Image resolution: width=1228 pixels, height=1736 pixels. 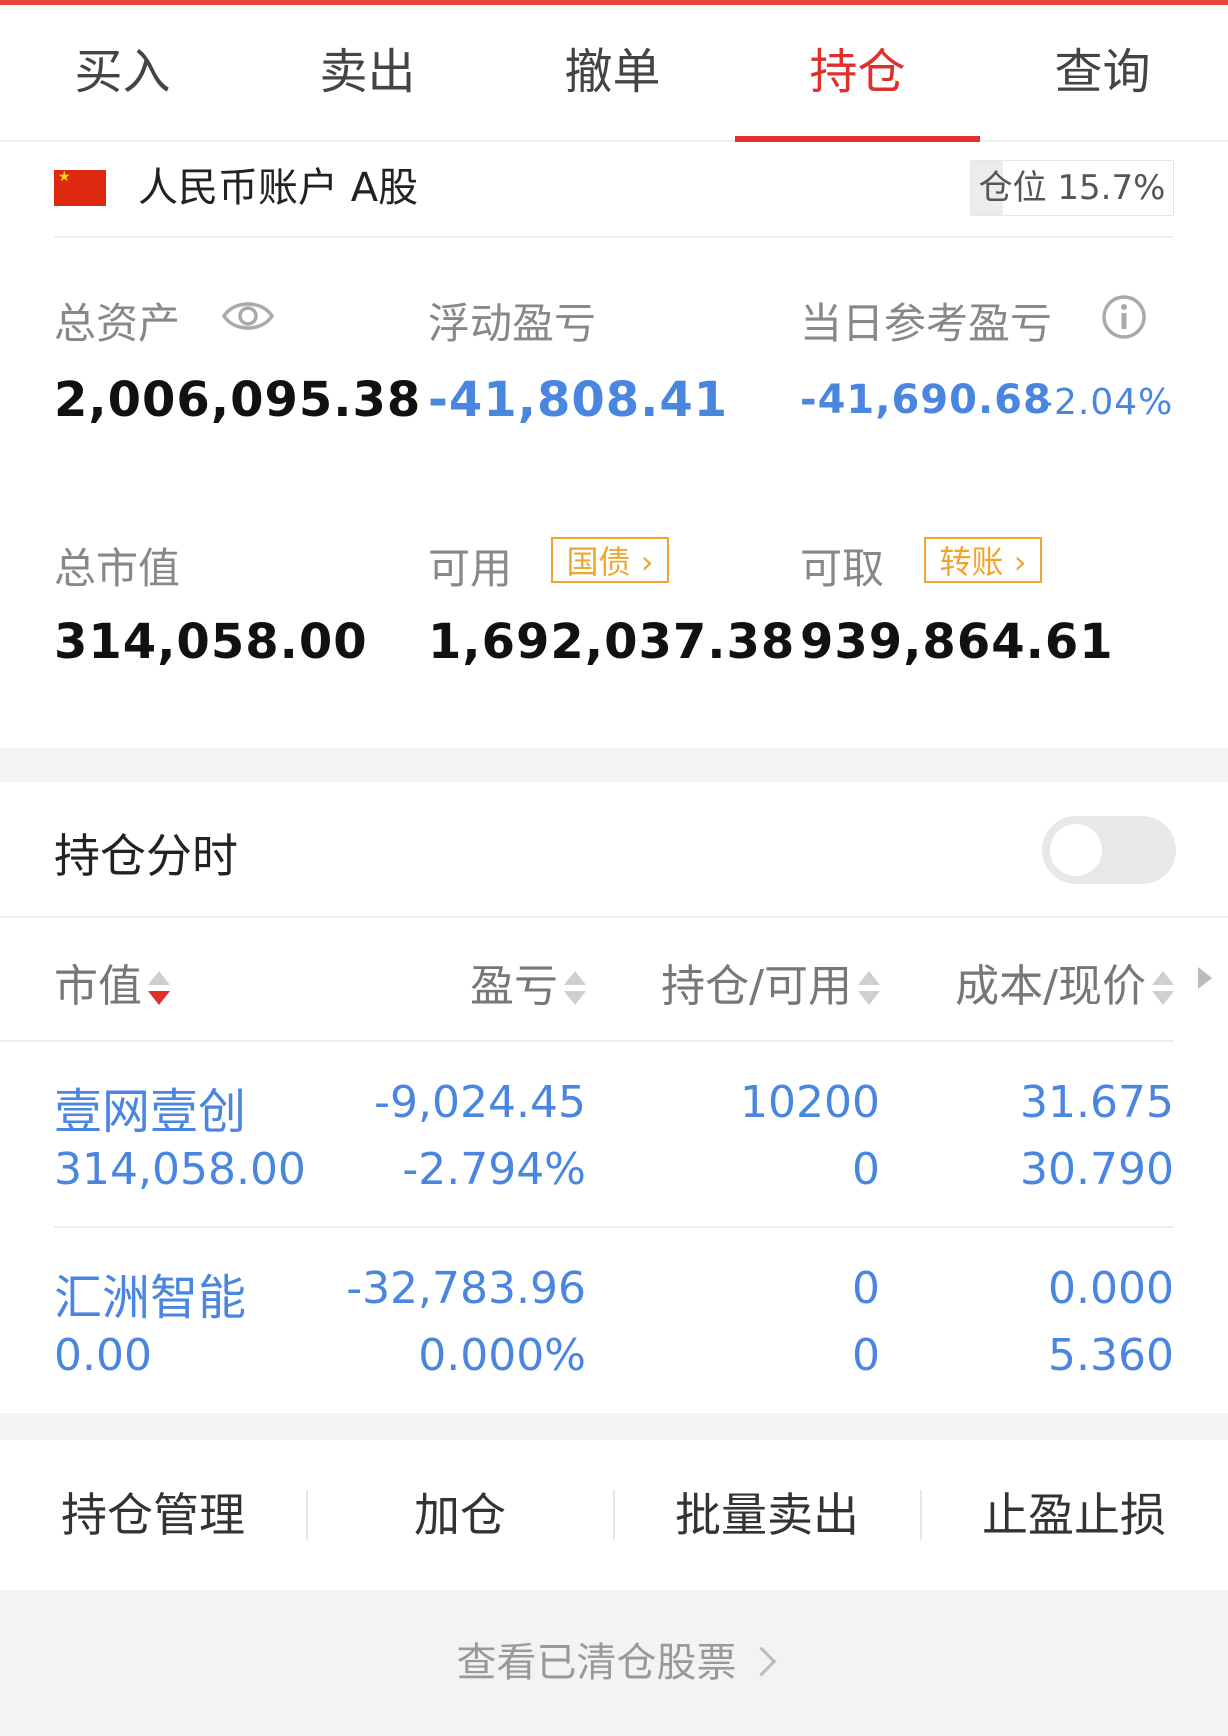 What do you see at coordinates (1205, 978) in the screenshot?
I see `scroll-right-icon` at bounding box center [1205, 978].